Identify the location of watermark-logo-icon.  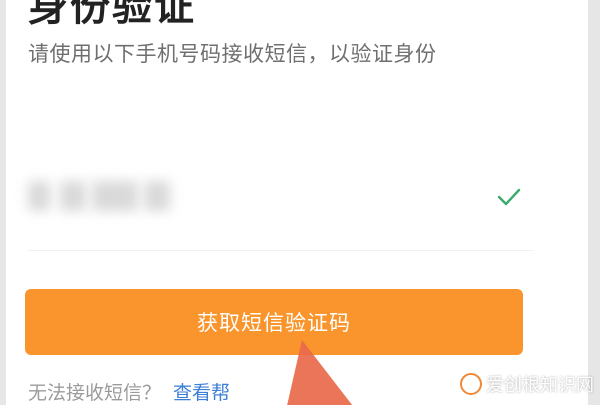
(471, 384).